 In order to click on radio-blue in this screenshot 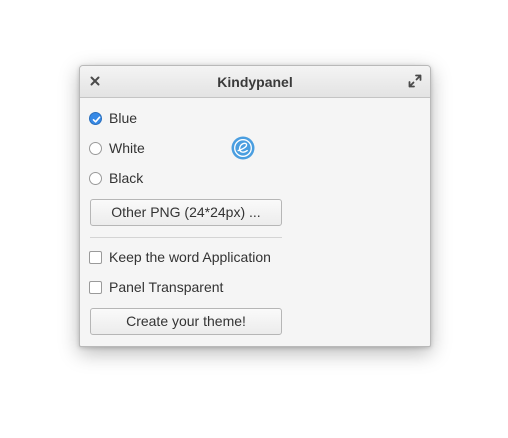, I will do `click(95, 118)`.